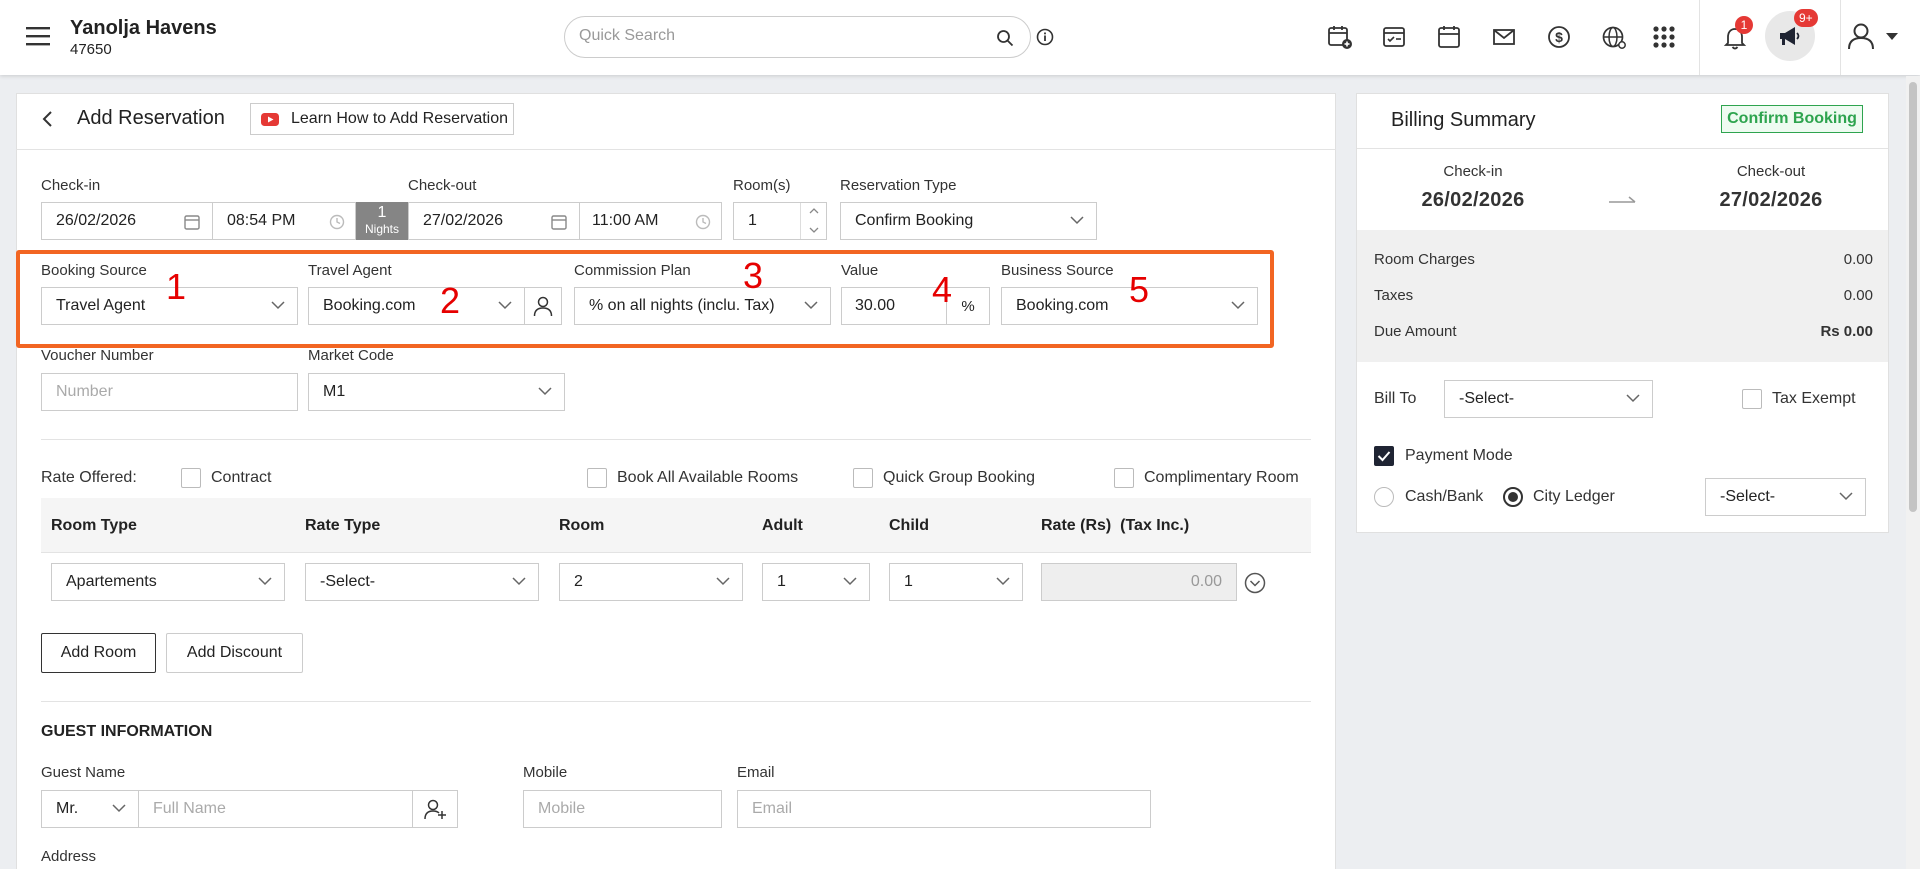 Image resolution: width=1920 pixels, height=869 pixels. What do you see at coordinates (1699, 37) in the screenshot?
I see `divider` at bounding box center [1699, 37].